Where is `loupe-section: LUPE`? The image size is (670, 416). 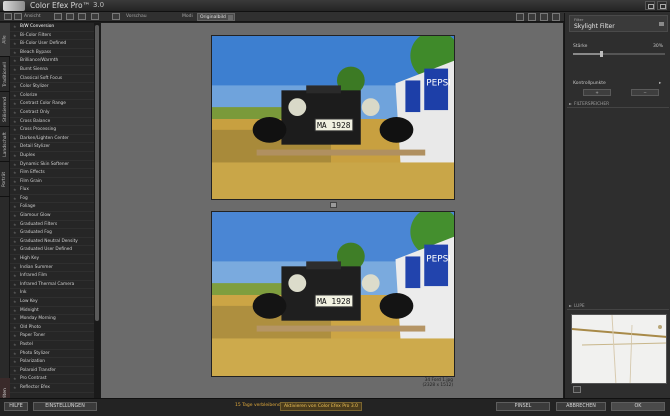
loupe-section: LUPE is located at coordinates (618, 306).